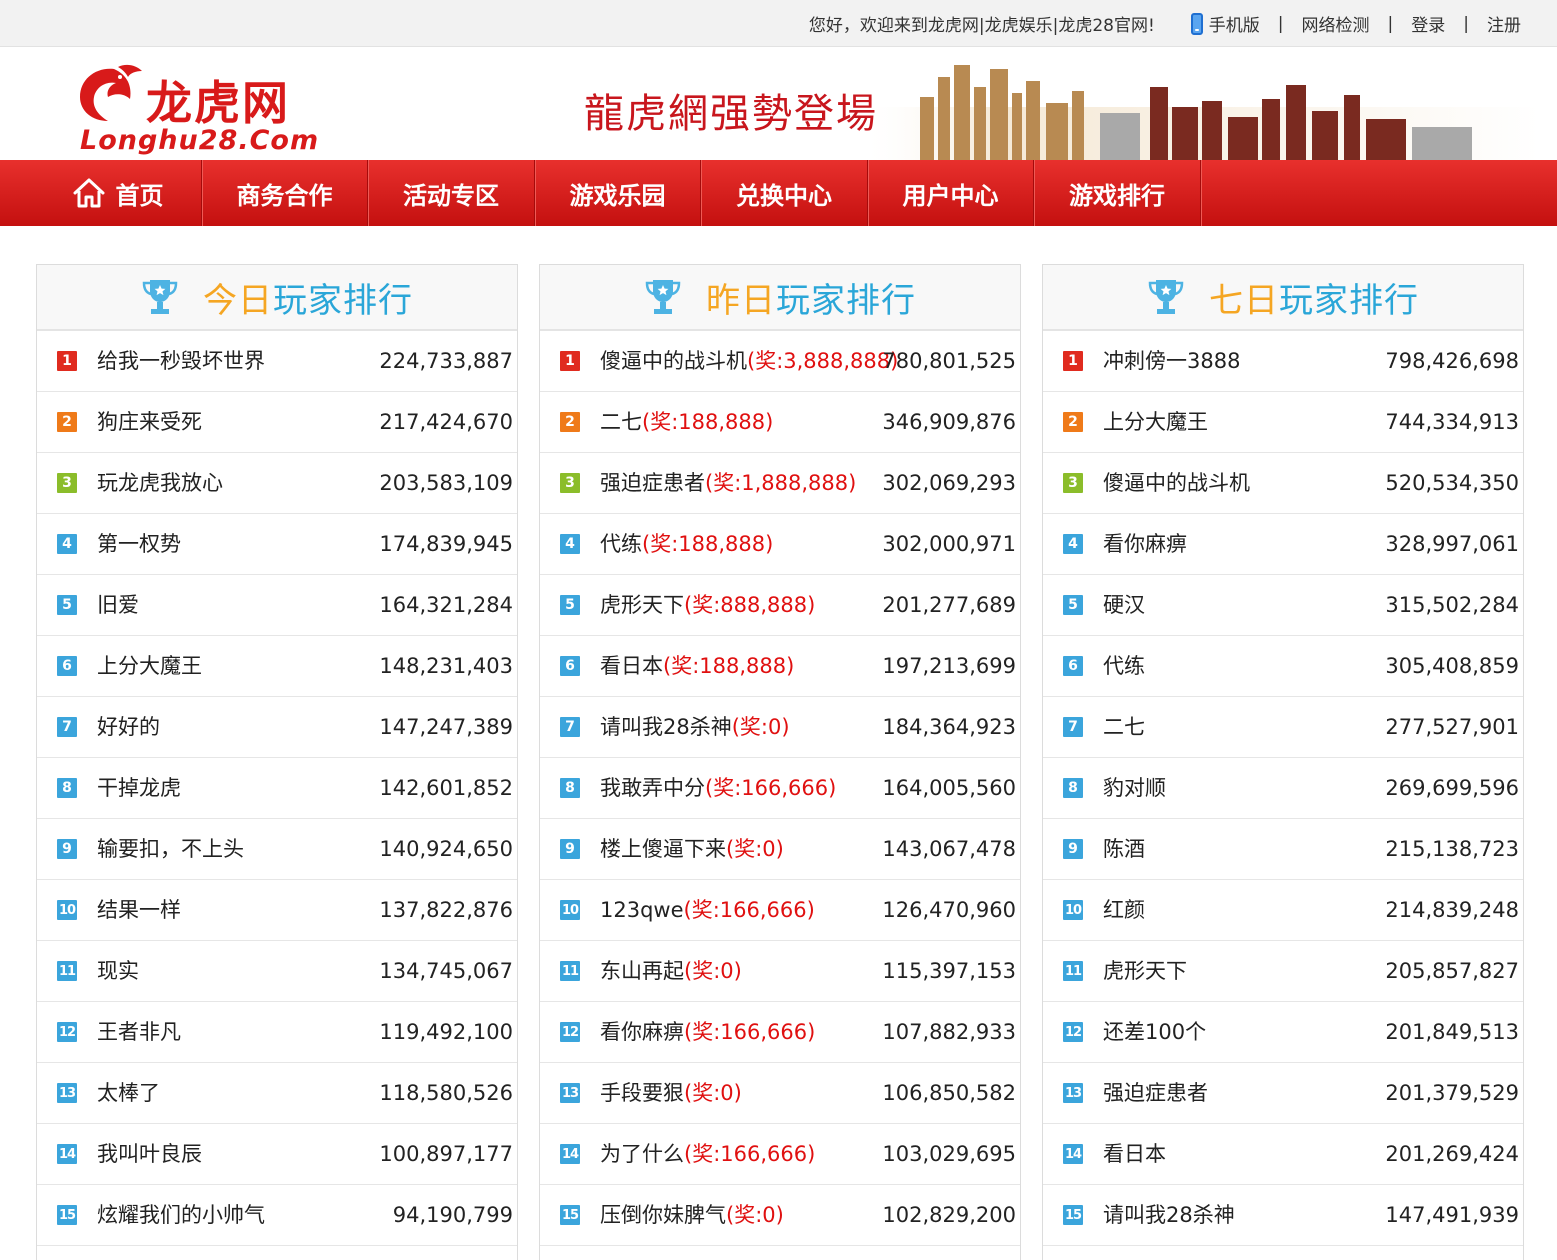  What do you see at coordinates (181, 361) in the screenshot?
I see `player-name: 给我一秒毁坏世界` at bounding box center [181, 361].